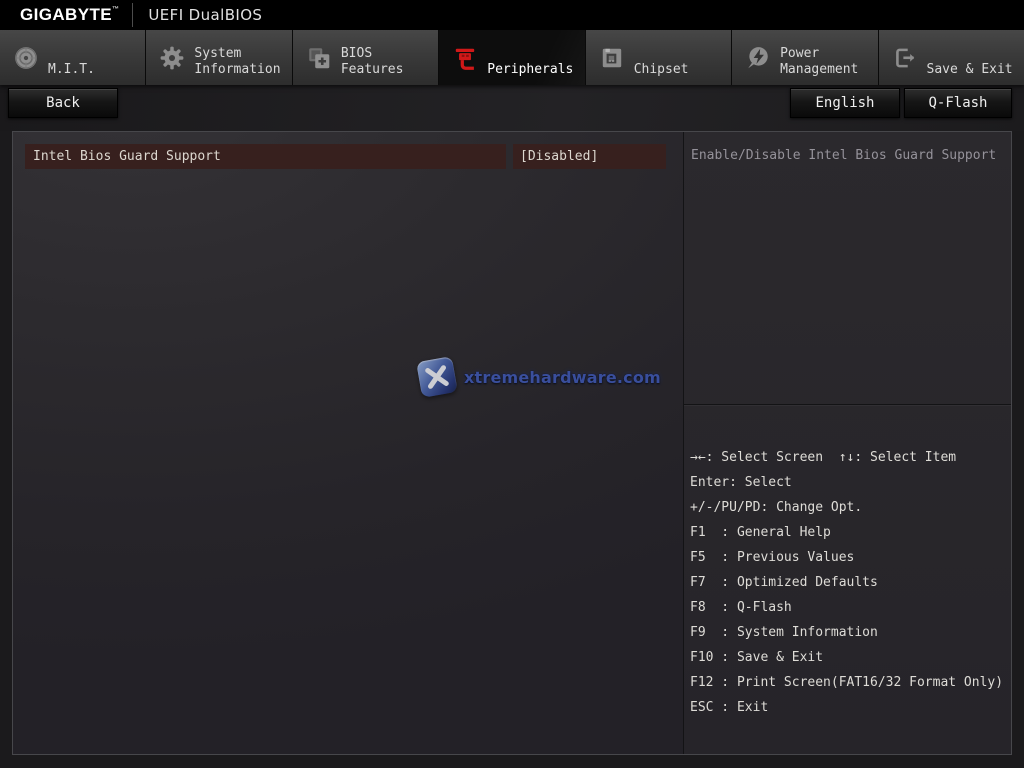 This screenshot has height=768, width=1024. I want to click on tab-chipset: Chipset, so click(659, 57).